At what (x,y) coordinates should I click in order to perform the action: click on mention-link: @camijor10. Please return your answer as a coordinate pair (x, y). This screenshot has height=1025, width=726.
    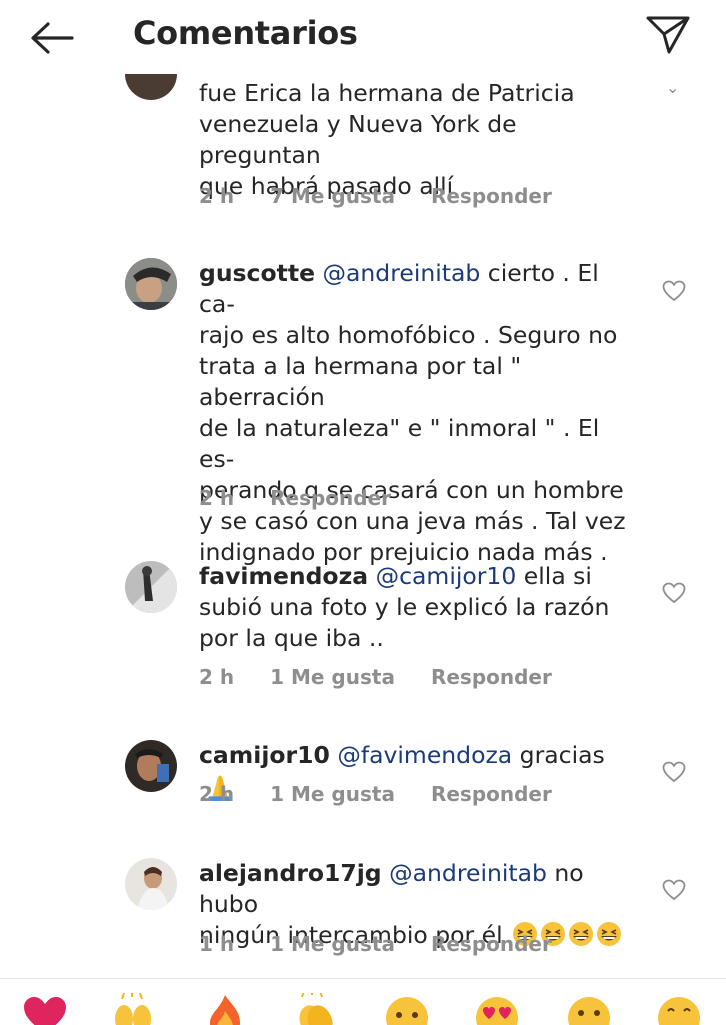
    Looking at the image, I should click on (446, 576).